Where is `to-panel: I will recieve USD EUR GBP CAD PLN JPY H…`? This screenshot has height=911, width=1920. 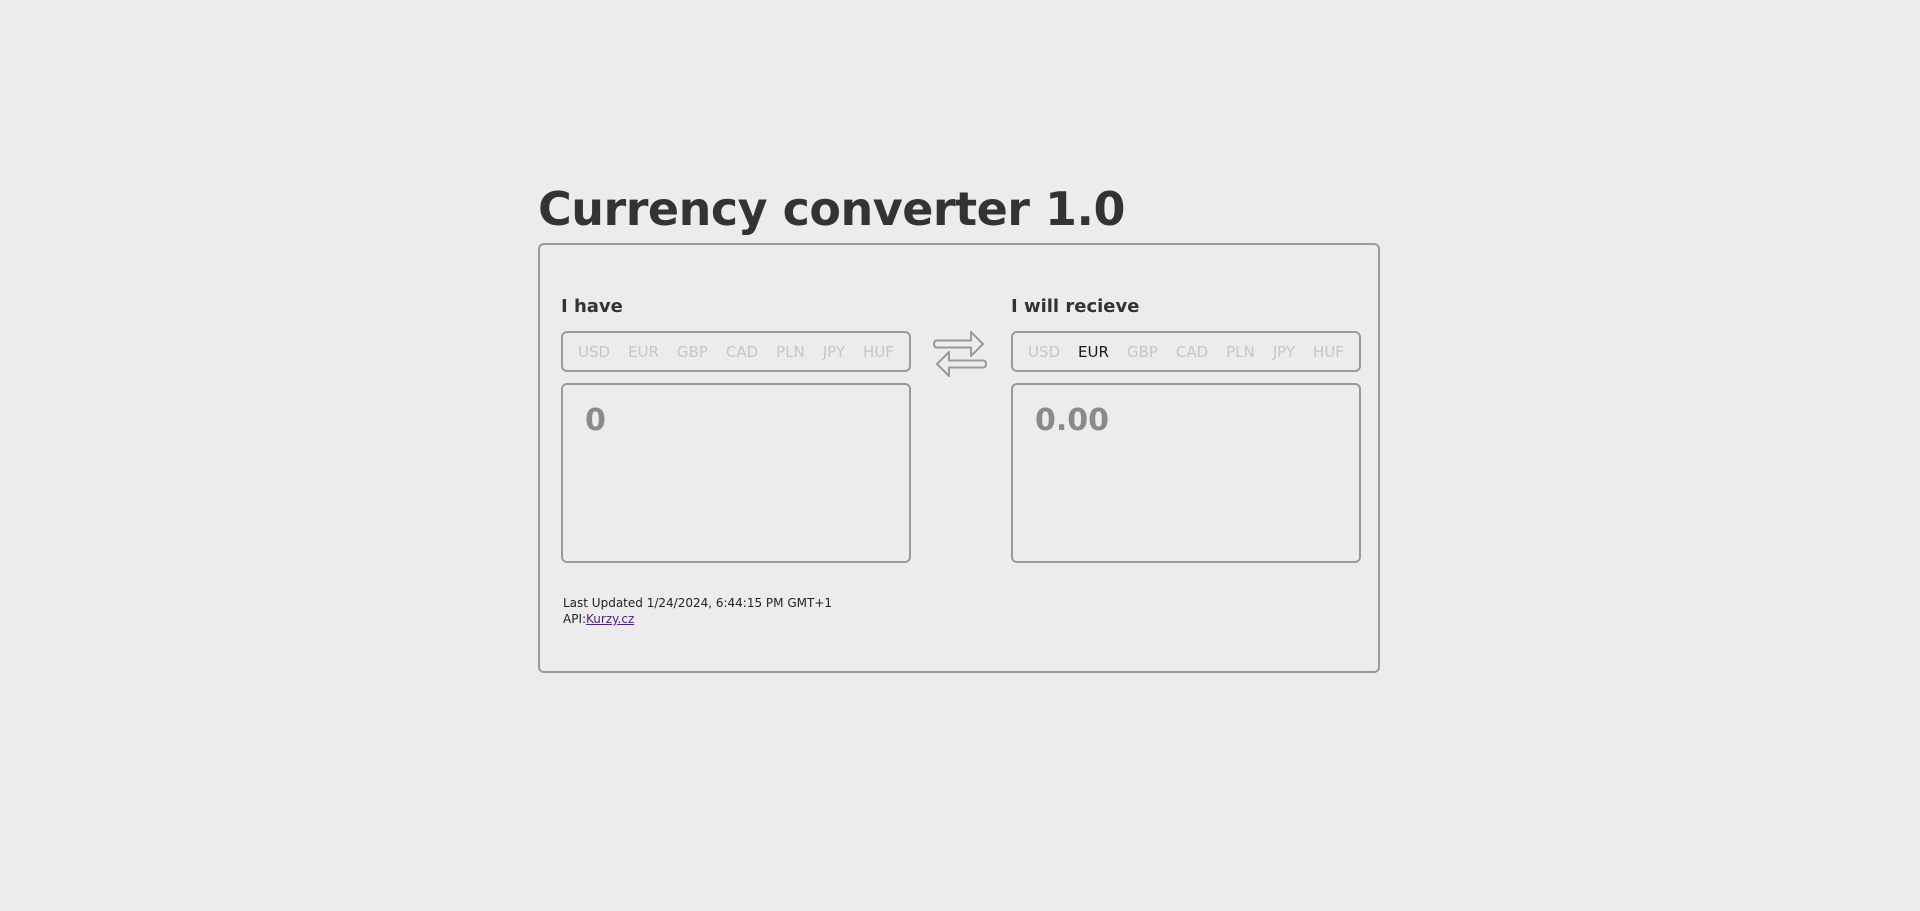
to-panel: I will recieve USD EUR GBP CAD PLN JPY H… is located at coordinates (1186, 429).